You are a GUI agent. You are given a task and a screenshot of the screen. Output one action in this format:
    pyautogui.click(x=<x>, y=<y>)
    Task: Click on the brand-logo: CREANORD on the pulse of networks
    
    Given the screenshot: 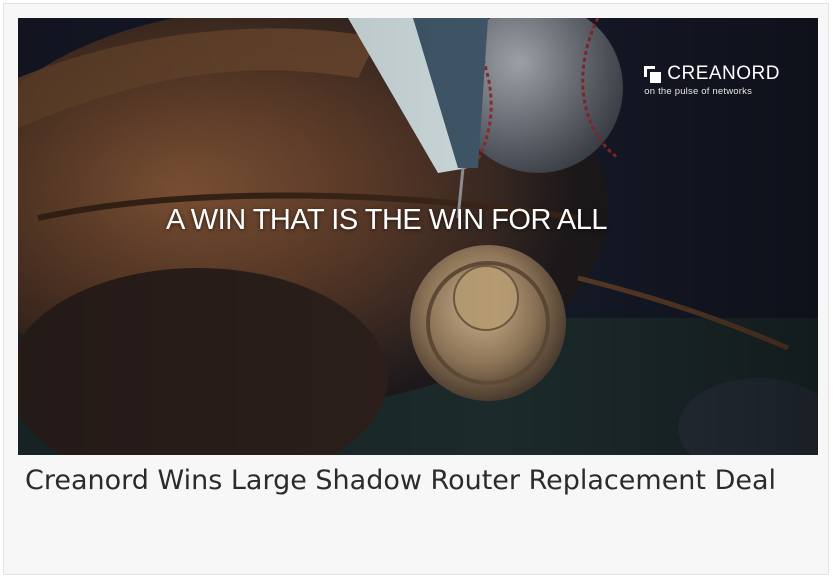 What is the action you would take?
    pyautogui.click(x=712, y=80)
    